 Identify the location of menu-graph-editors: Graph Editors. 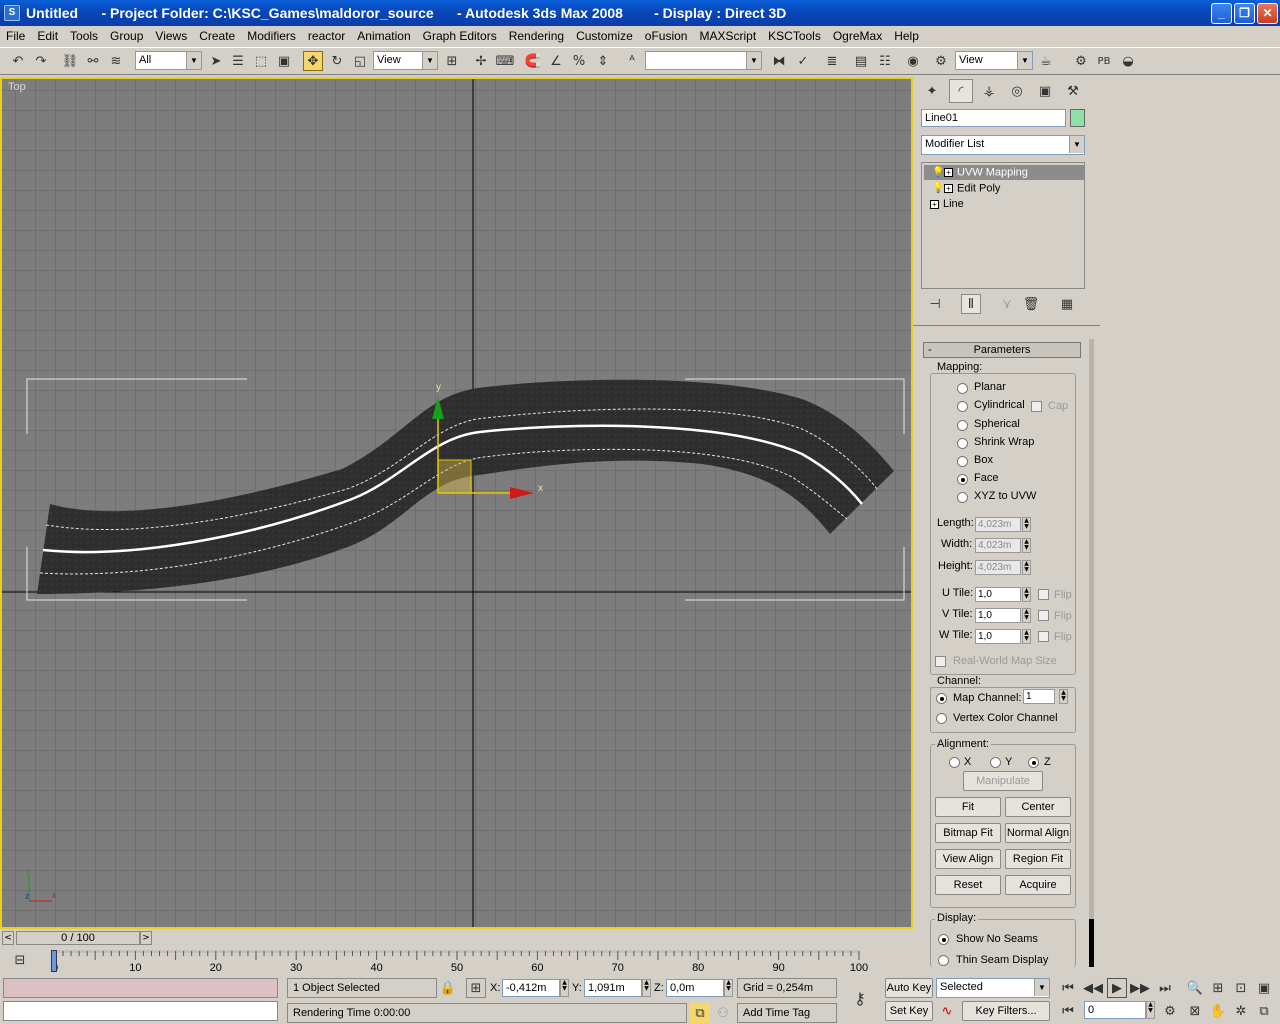
(460, 36).